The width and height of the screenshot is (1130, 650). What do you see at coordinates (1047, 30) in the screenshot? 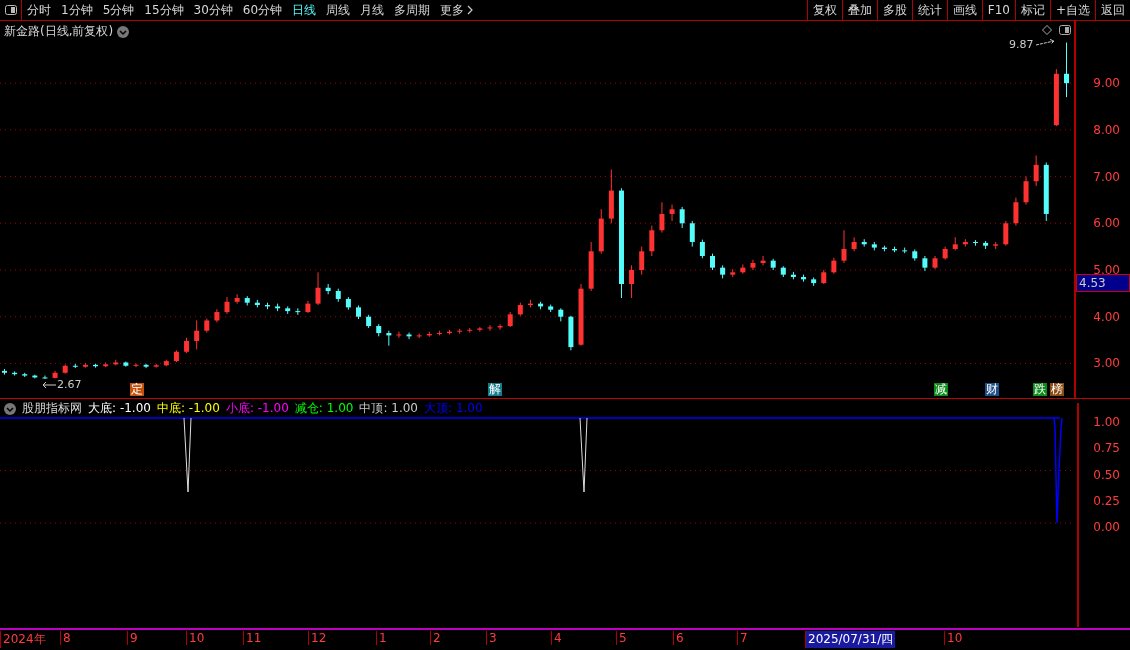
I see `diamond-icon` at bounding box center [1047, 30].